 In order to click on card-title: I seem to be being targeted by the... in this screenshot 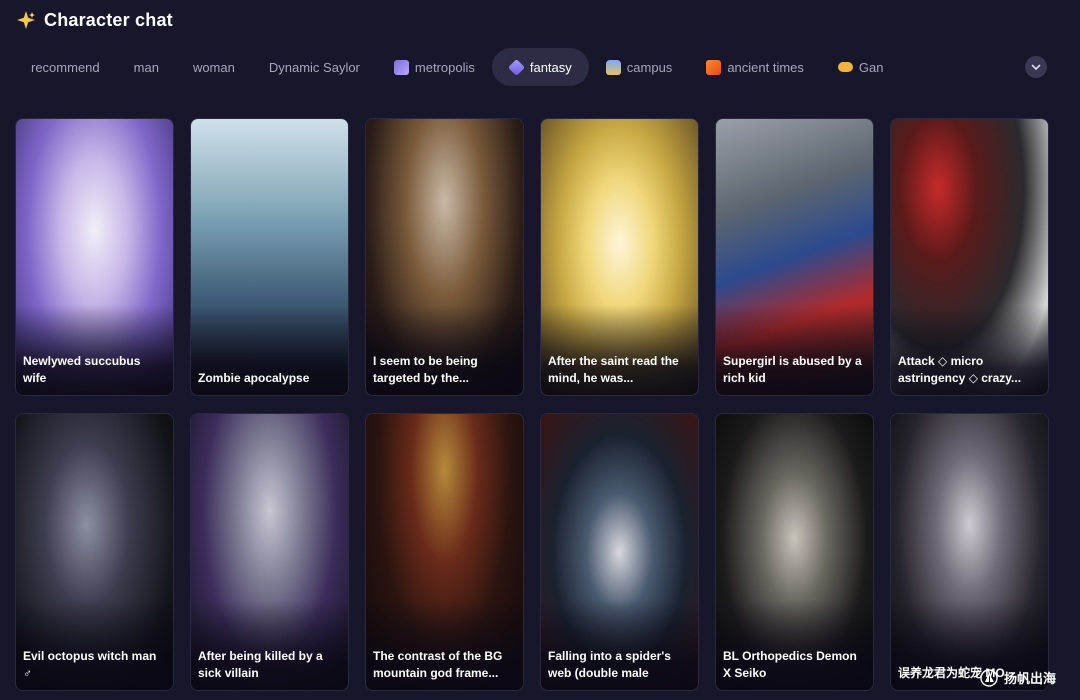, I will do `click(425, 369)`.